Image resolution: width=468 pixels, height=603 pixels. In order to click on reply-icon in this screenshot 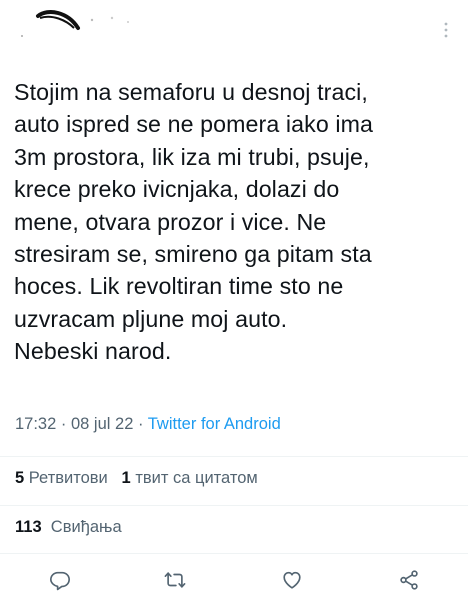, I will do `click(60, 581)`.